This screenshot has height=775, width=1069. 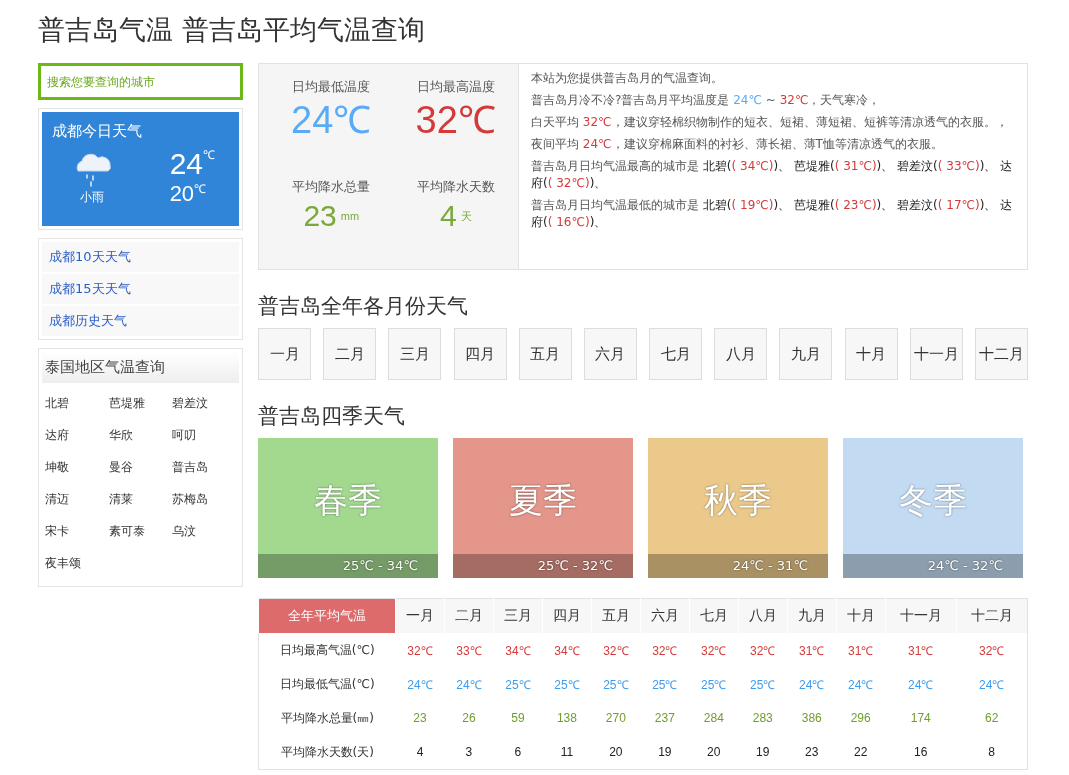 I want to click on city-link: 苏梅岛, so click(x=204, y=499).